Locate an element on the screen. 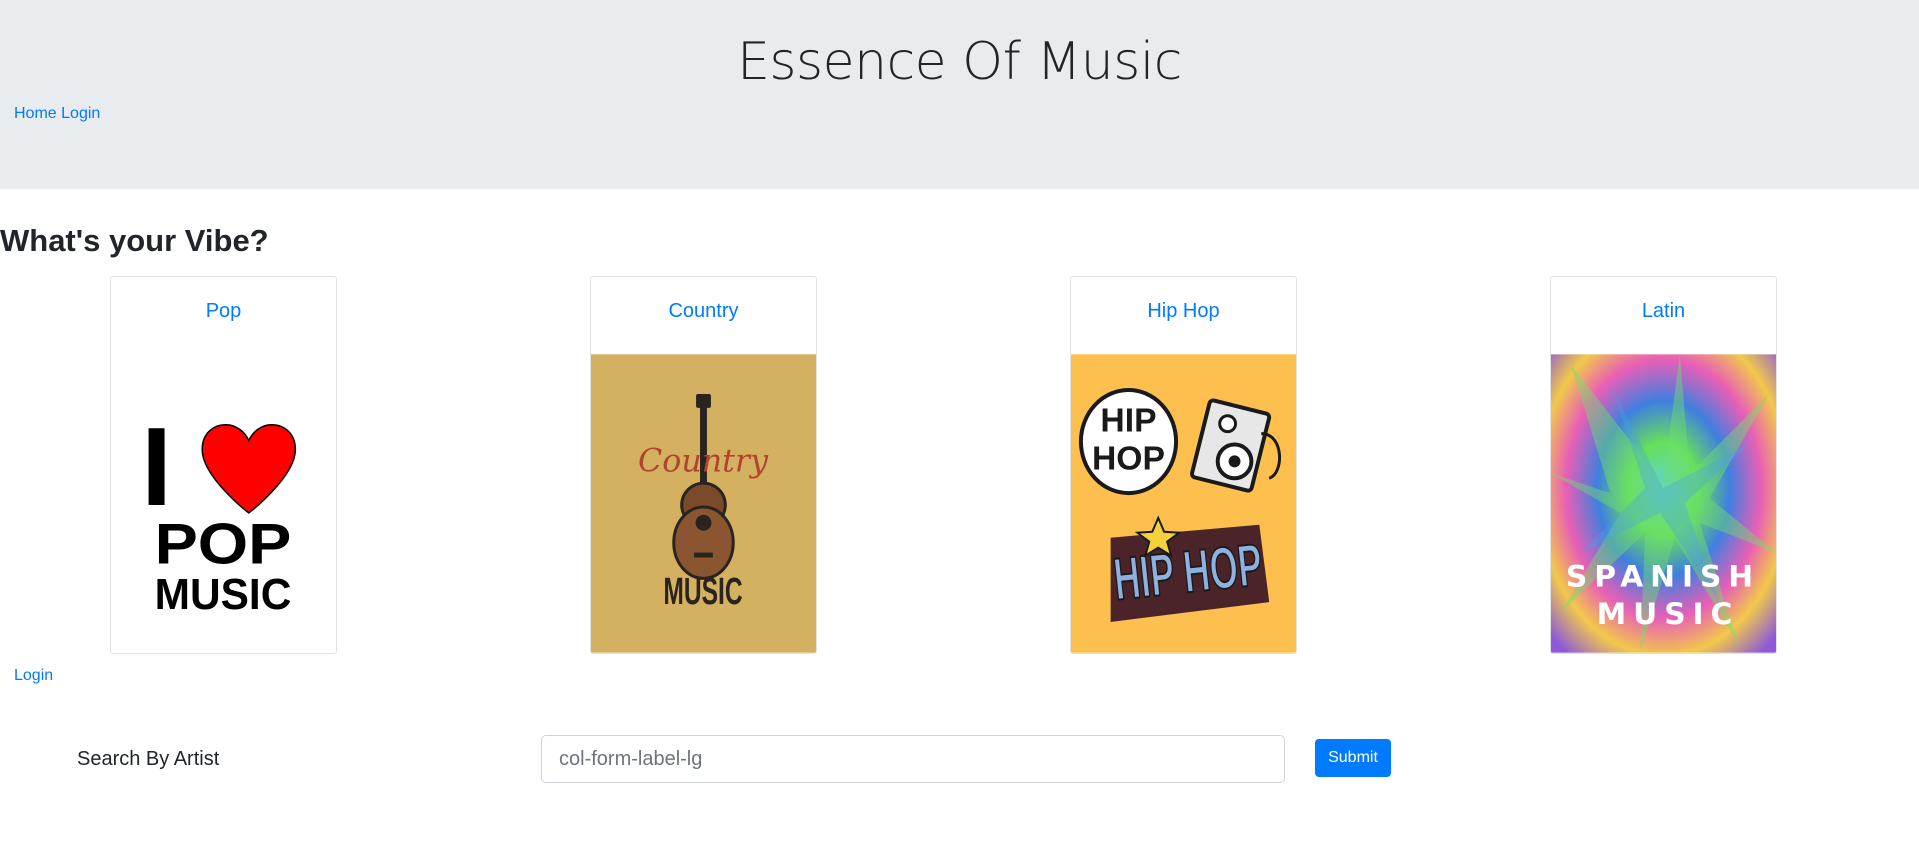  genre-card-title: Hip Hop is located at coordinates (1183, 311).